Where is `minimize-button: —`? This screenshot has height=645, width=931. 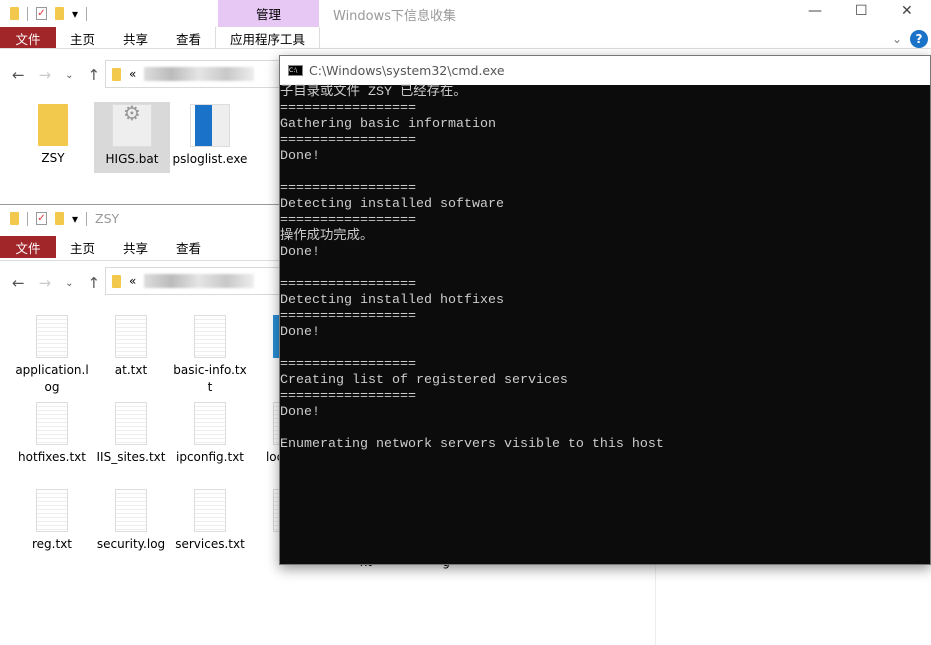
minimize-button: — is located at coordinates (815, 11).